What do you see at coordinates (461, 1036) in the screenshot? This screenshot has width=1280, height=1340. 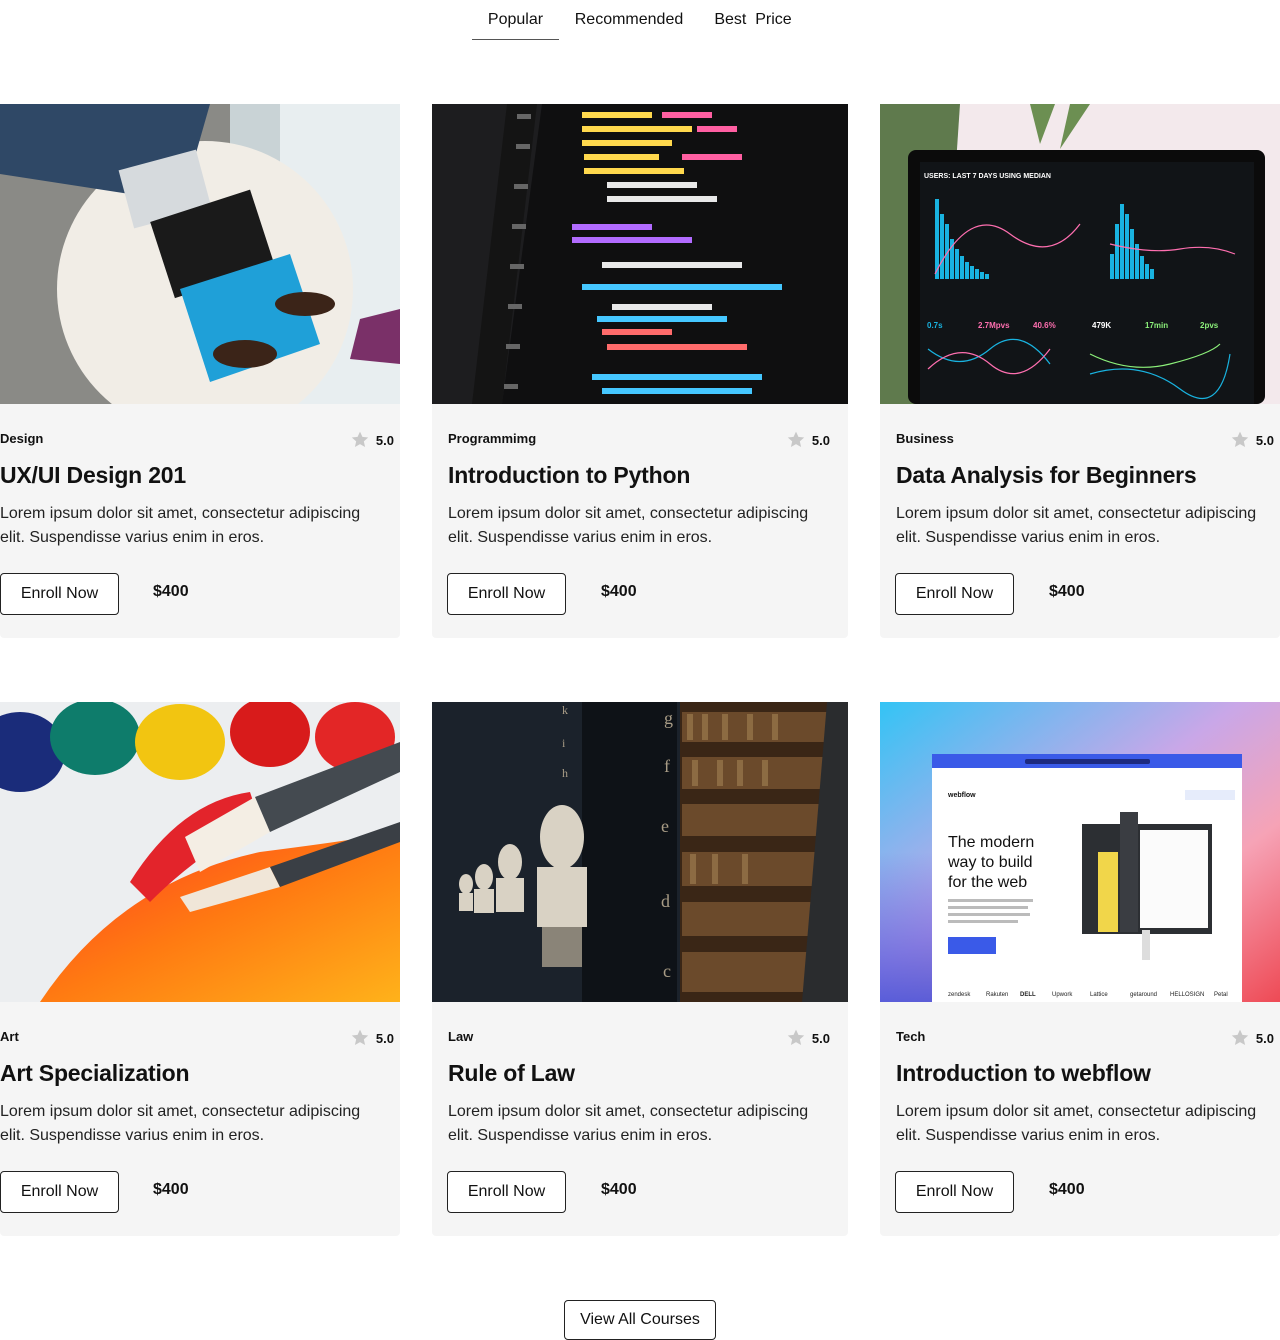 I see `course-category: Law` at bounding box center [461, 1036].